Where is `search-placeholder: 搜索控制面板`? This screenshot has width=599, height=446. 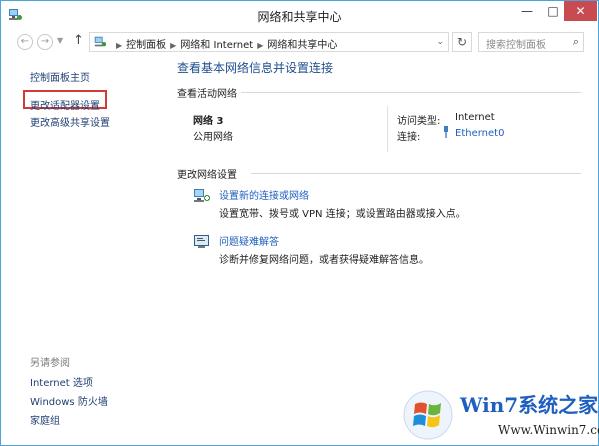
search-placeholder: 搜索控制面板 is located at coordinates (516, 45).